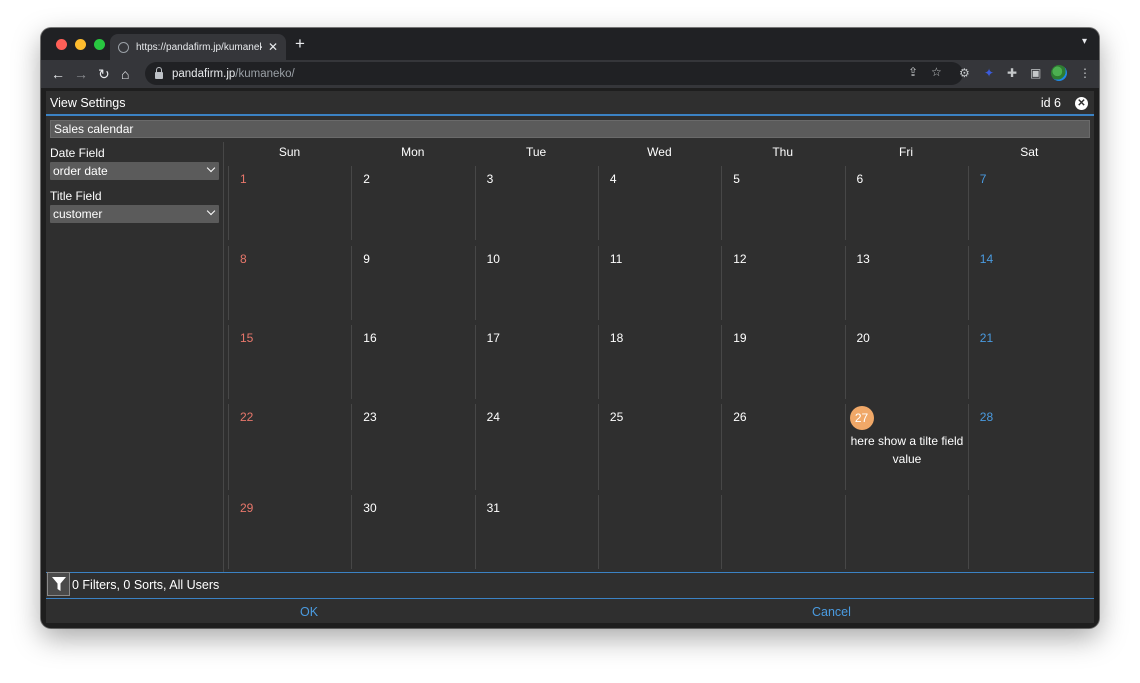 This screenshot has width=1140, height=683. What do you see at coordinates (1029, 362) in the screenshot?
I see `calendar-day-cell: 21` at bounding box center [1029, 362].